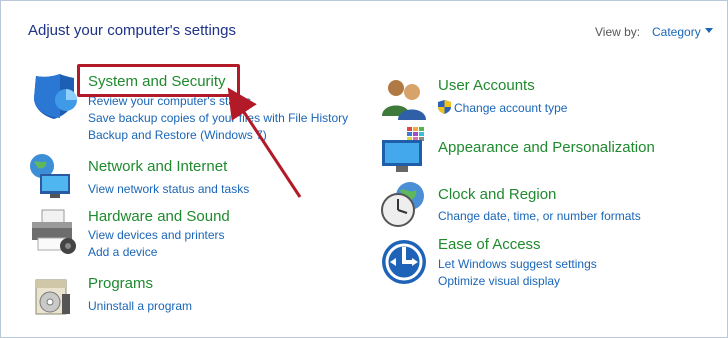  What do you see at coordinates (510, 108) in the screenshot?
I see `link-change-account-type: Change account type` at bounding box center [510, 108].